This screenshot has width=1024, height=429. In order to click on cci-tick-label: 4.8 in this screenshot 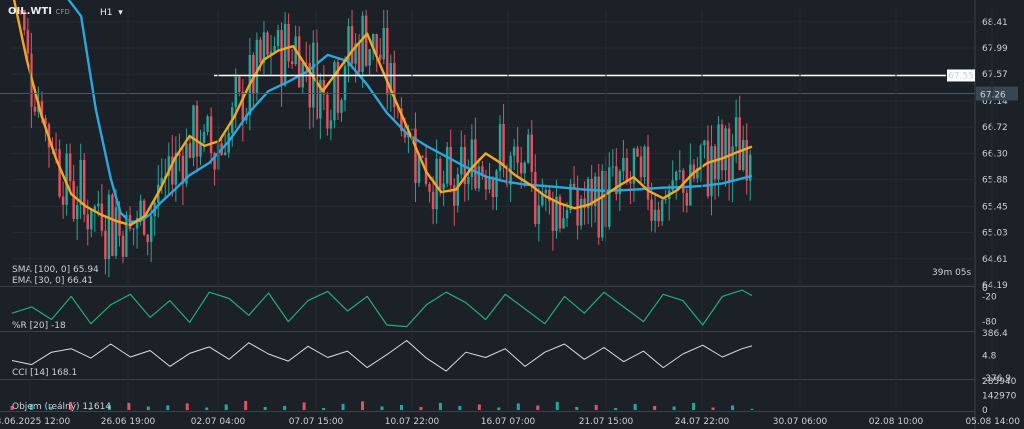, I will do `click(989, 356)`.